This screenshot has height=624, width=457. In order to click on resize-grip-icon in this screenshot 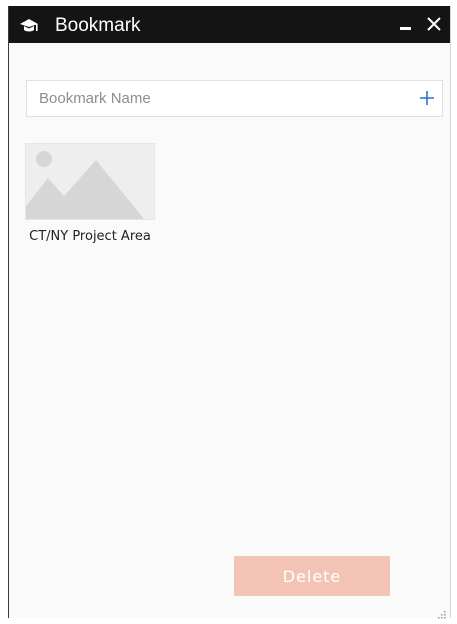, I will do `click(442, 612)`.